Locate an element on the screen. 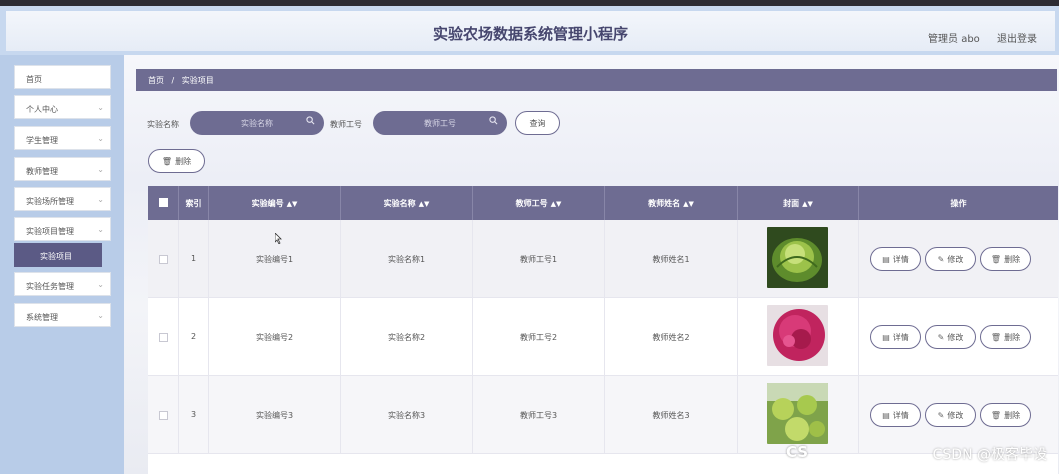  cell-name: 实验名称2 is located at coordinates (407, 337).